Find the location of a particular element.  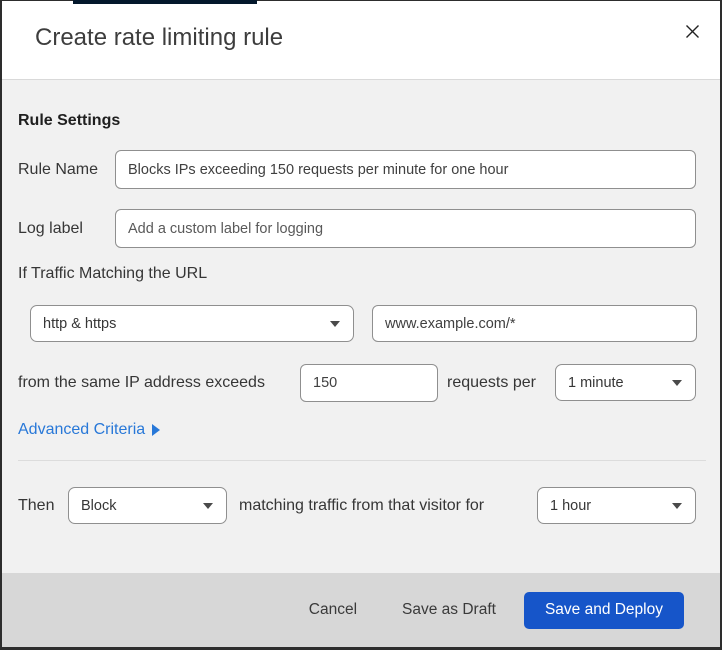

modal-header: Create rate limiting rule is located at coordinates (361, 40).